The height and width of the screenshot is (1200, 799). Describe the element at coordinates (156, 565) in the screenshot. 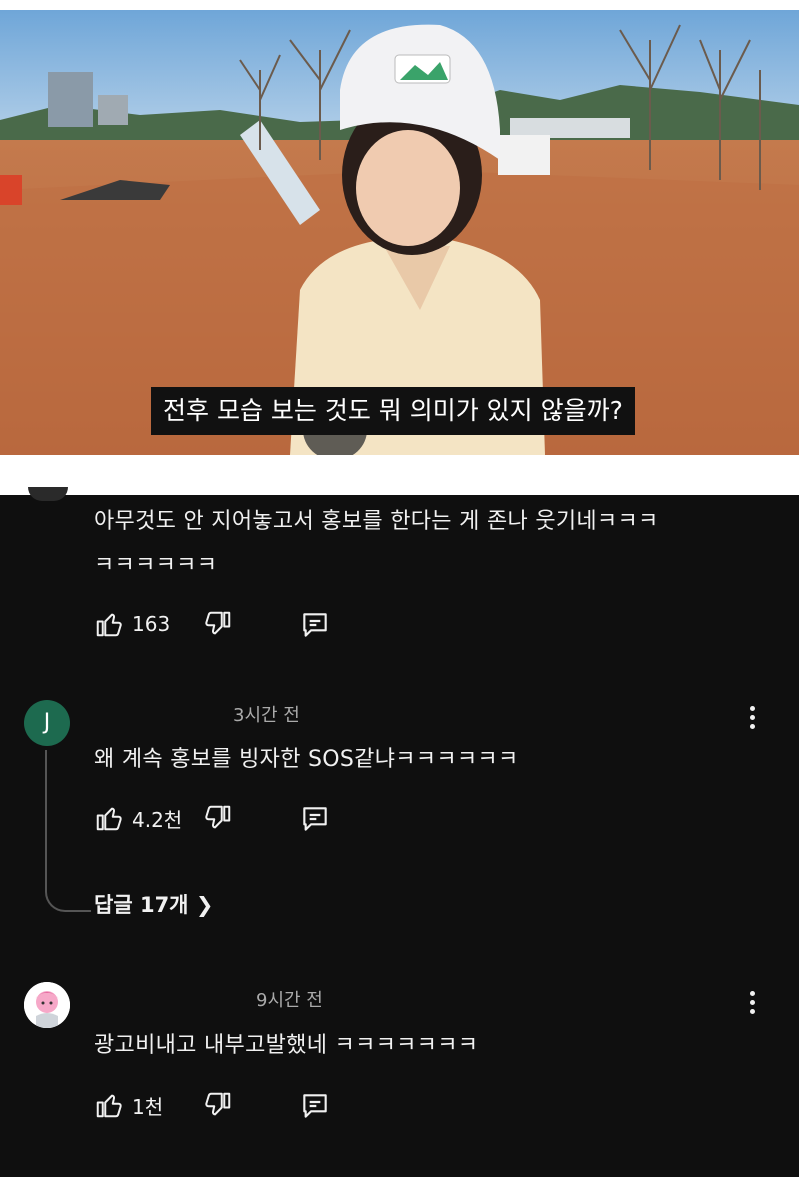

I see `comment-text-line: ㅋㅋㅋㅋㅋㅋ` at that location.